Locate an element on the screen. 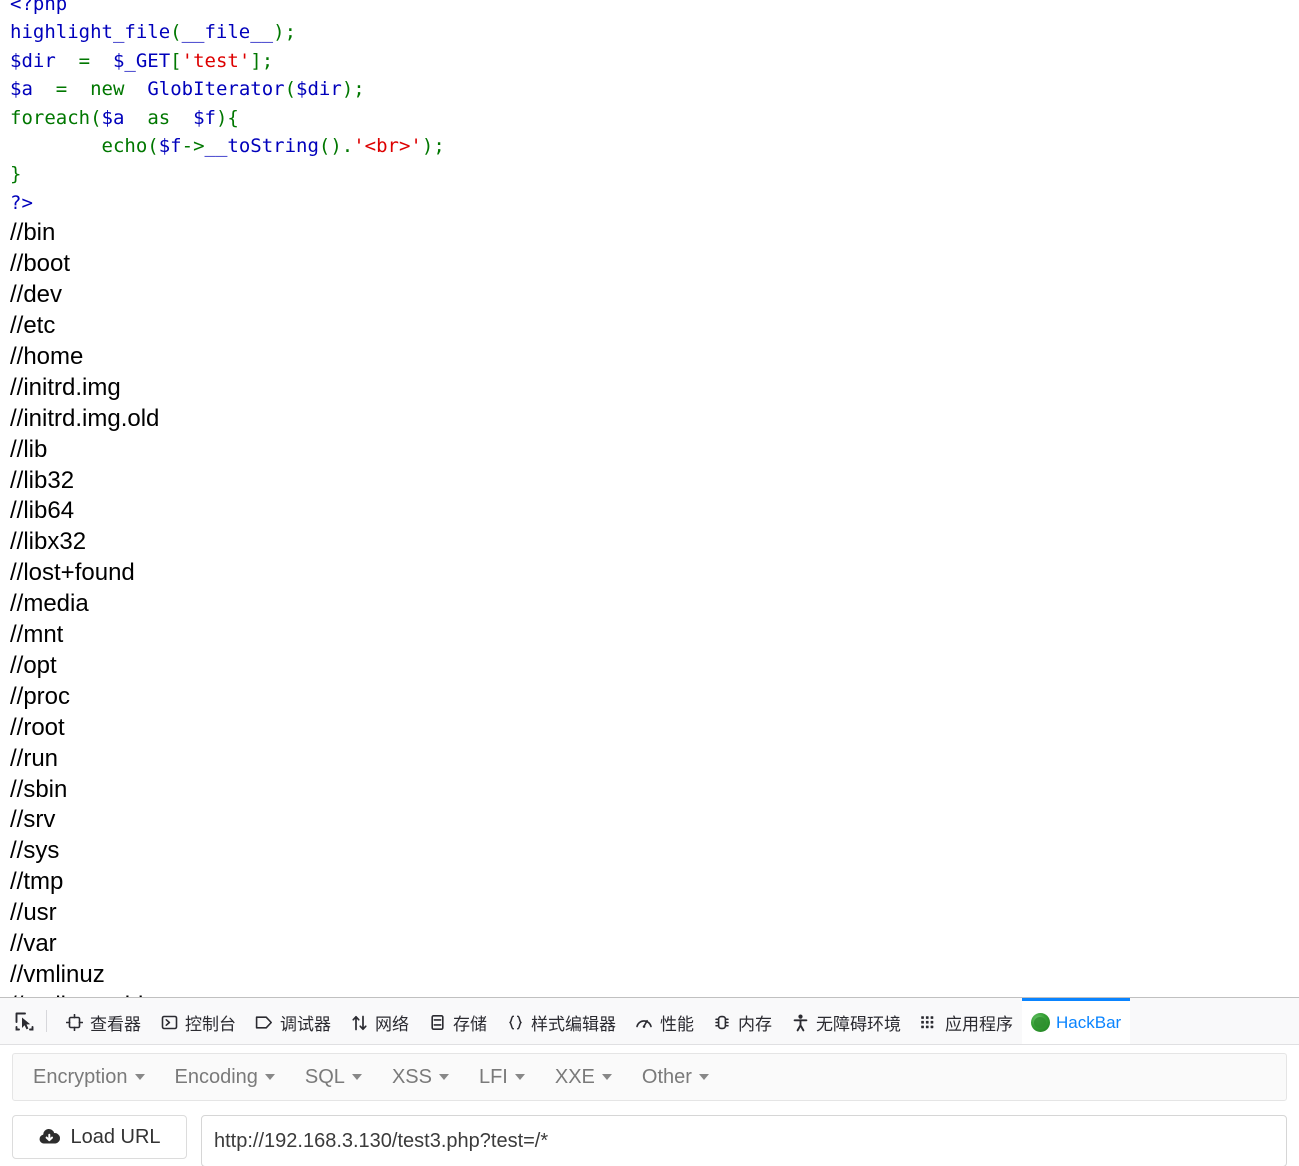 The width and height of the screenshot is (1299, 1166). directory-entry: //proc is located at coordinates (40, 696).